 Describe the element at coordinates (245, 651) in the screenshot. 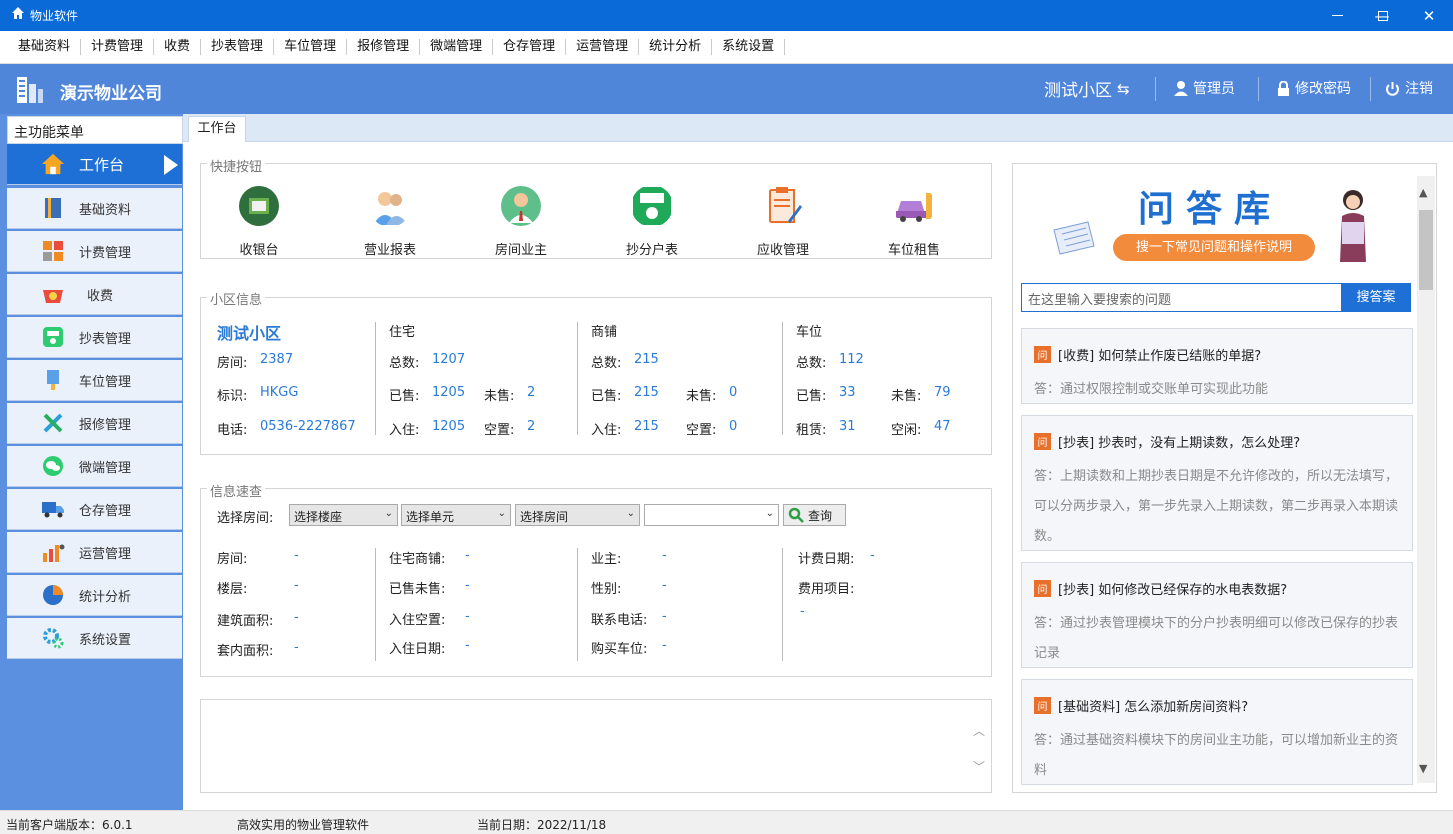

I see `field-label: 套内面积:` at that location.